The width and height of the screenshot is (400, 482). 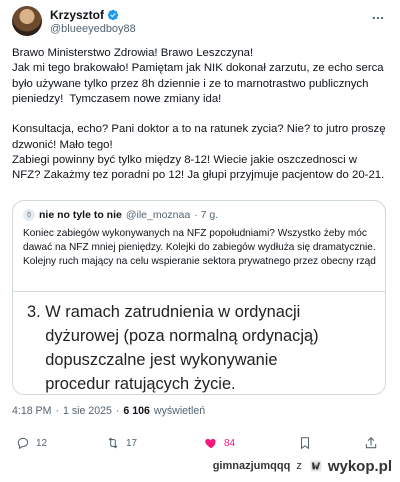 What do you see at coordinates (158, 215) in the screenshot?
I see `quoted-author-handle: @ile_moznaa` at bounding box center [158, 215].